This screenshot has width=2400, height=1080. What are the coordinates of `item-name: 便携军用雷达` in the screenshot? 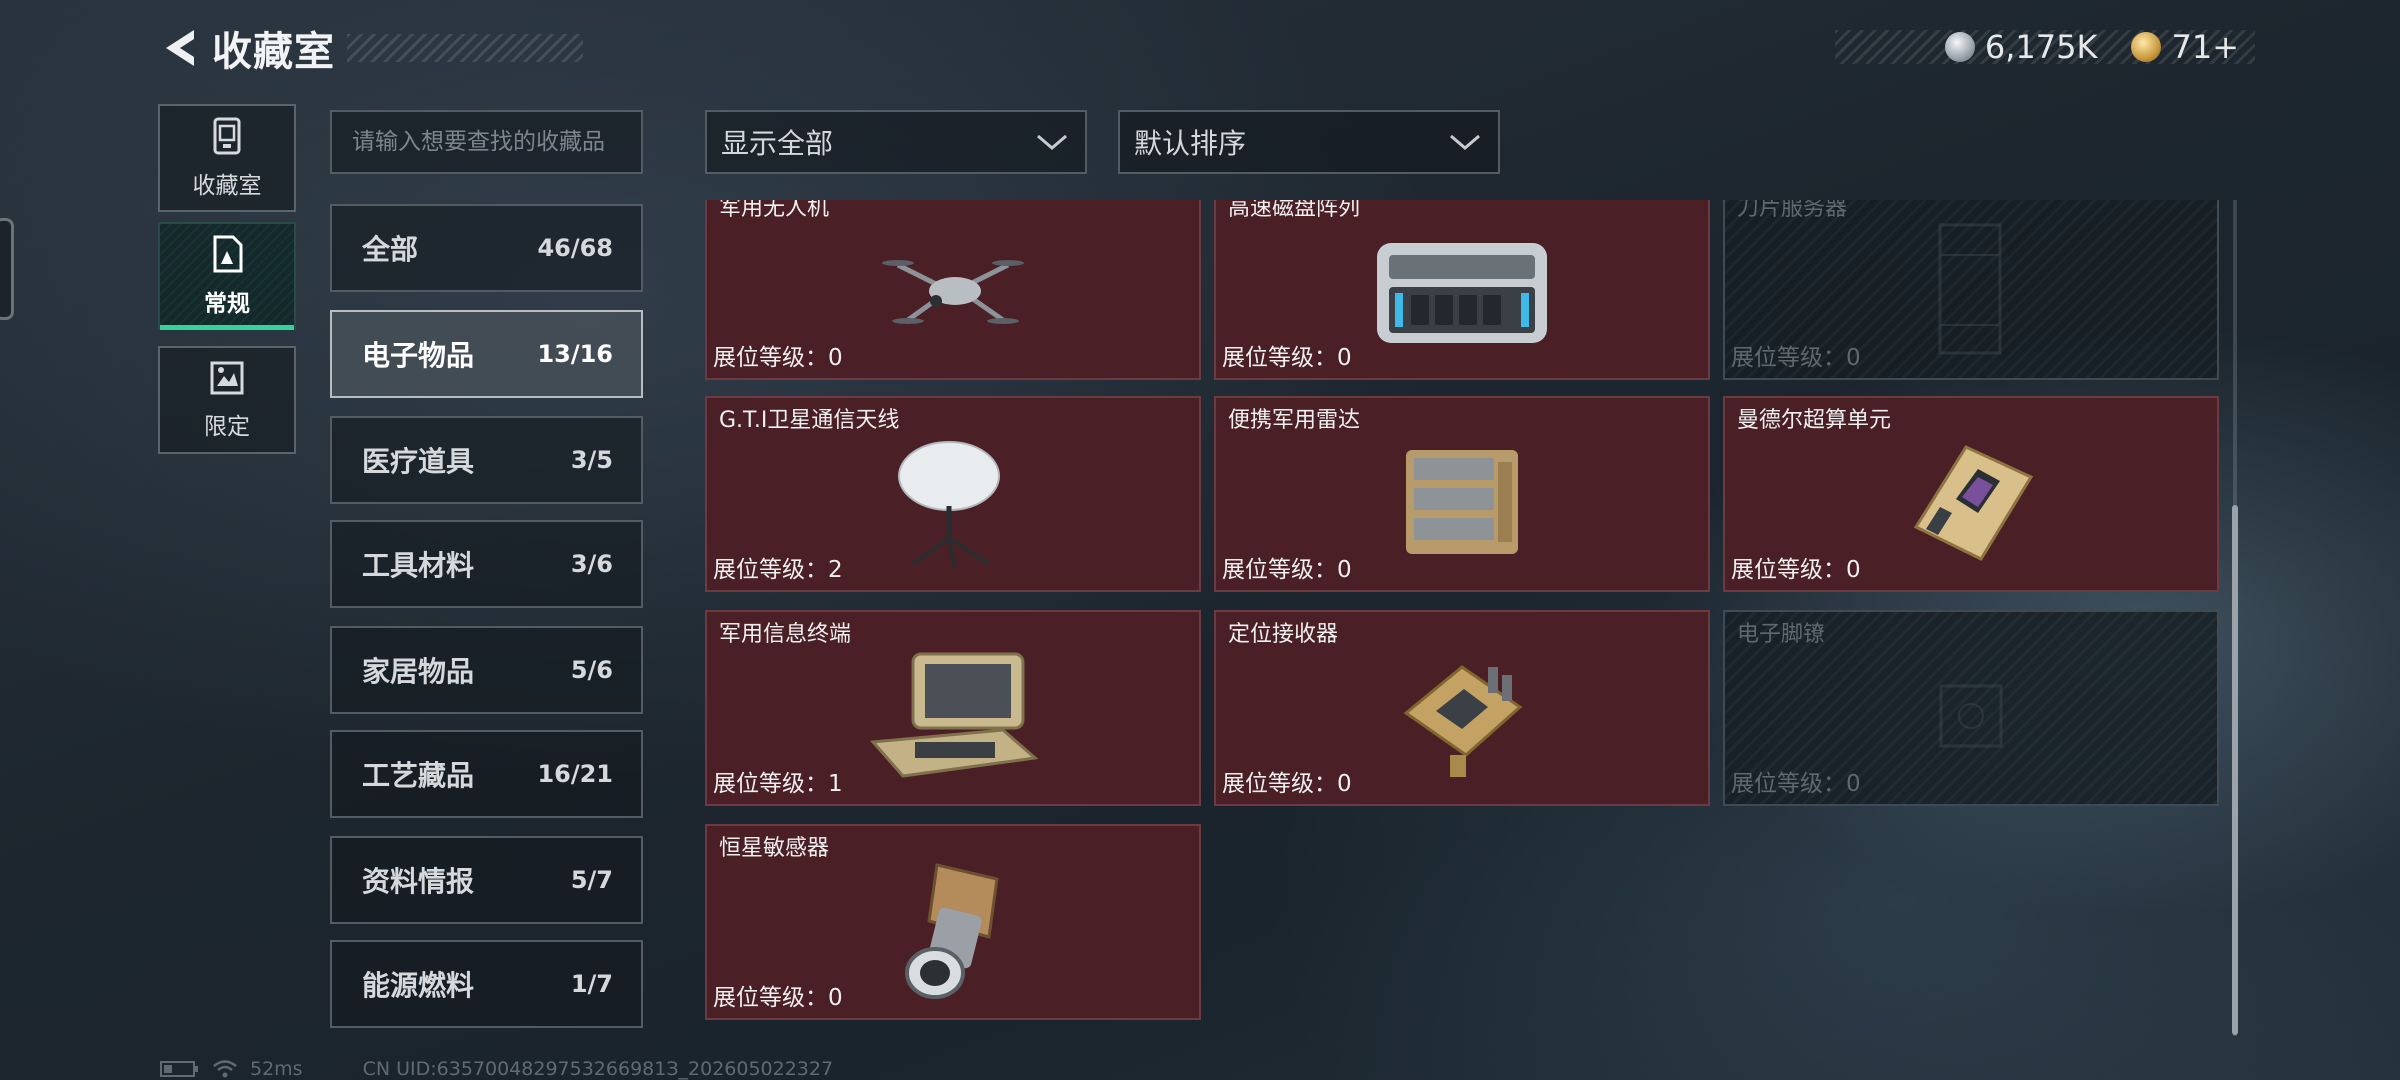 It's located at (1294, 420).